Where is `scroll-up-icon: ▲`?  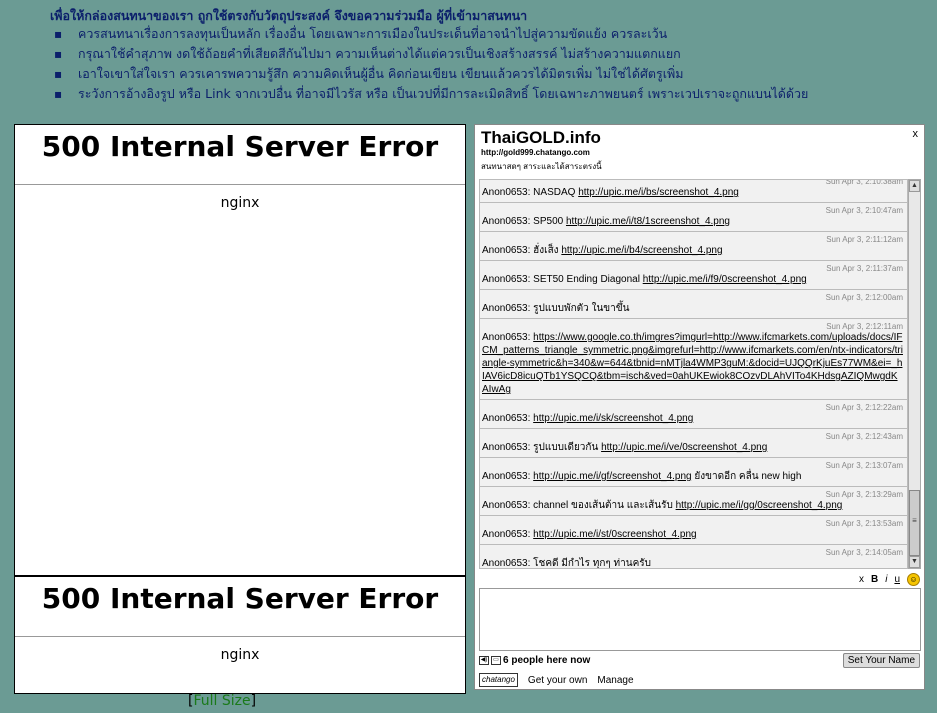
scroll-up-icon: ▲ is located at coordinates (914, 186).